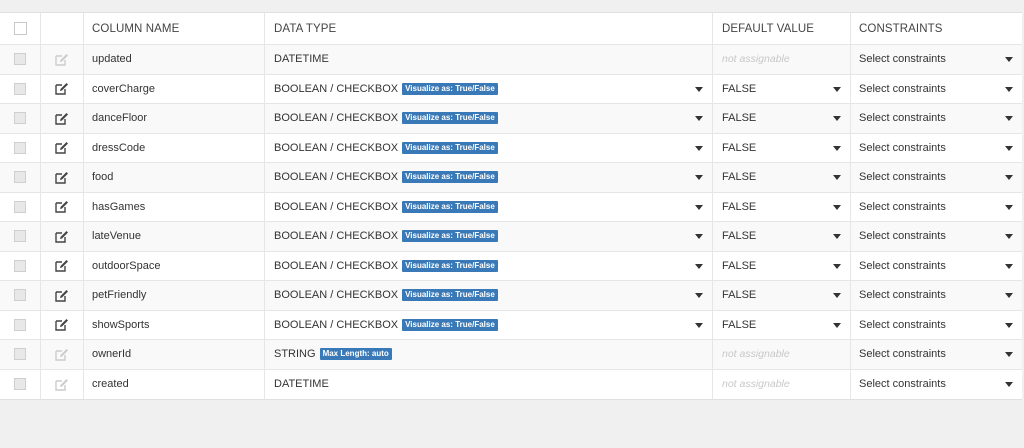 This screenshot has width=1024, height=448. I want to click on column-name-cell: ownerId, so click(174, 354).